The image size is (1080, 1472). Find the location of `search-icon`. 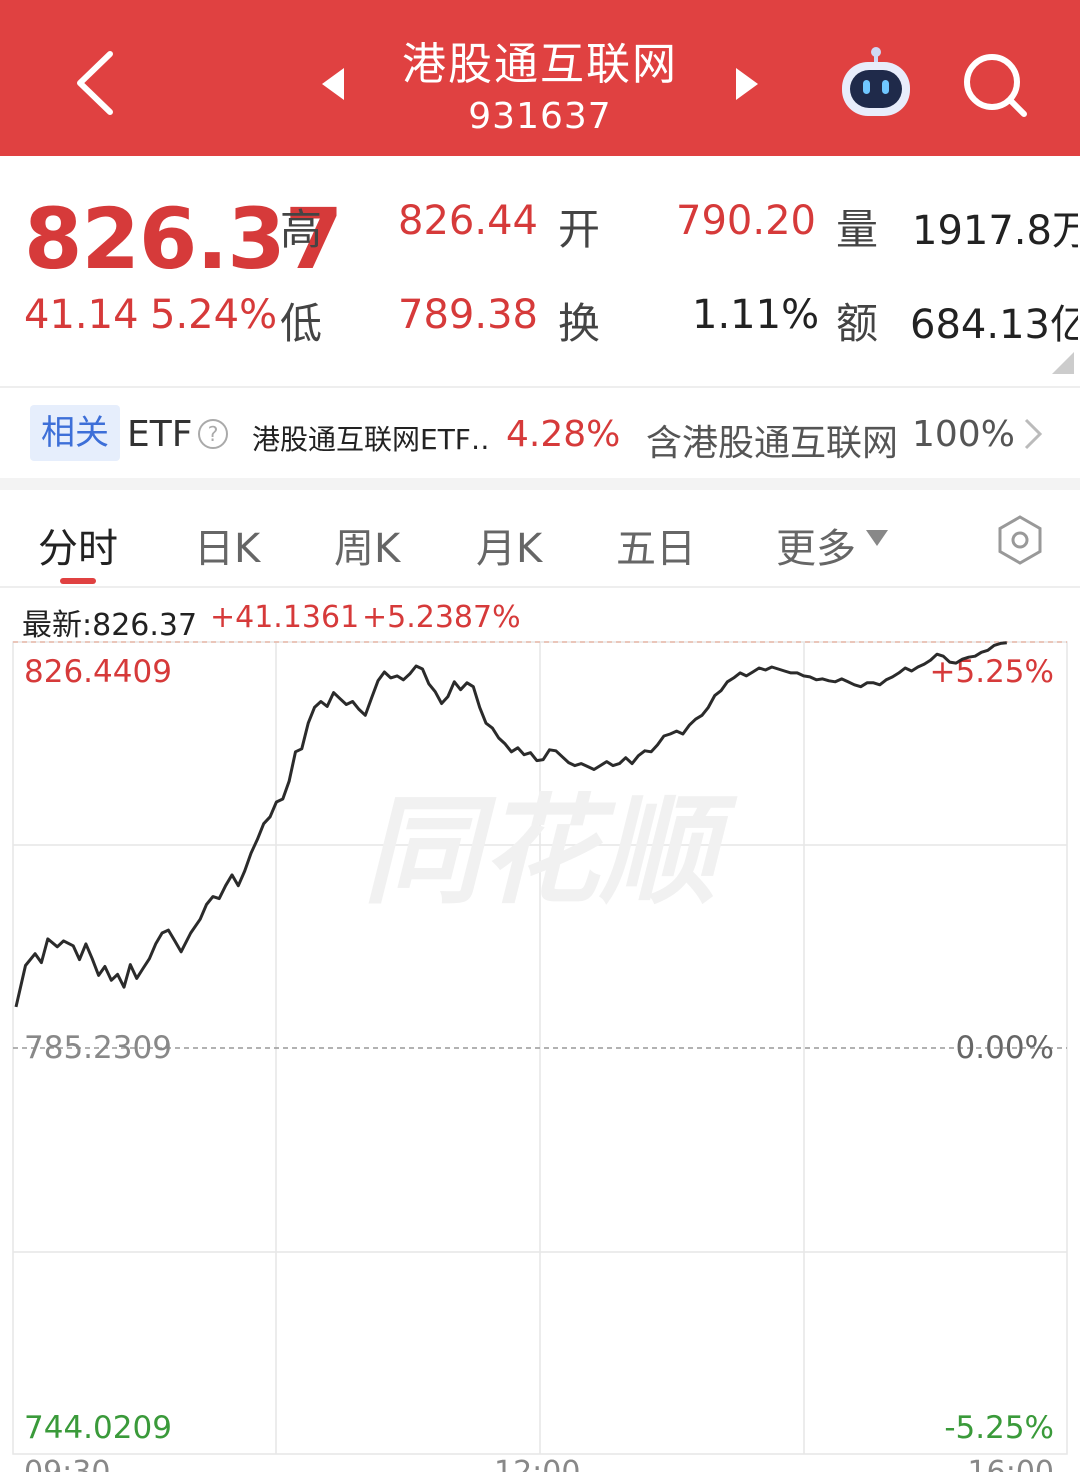

search-icon is located at coordinates (995, 85).